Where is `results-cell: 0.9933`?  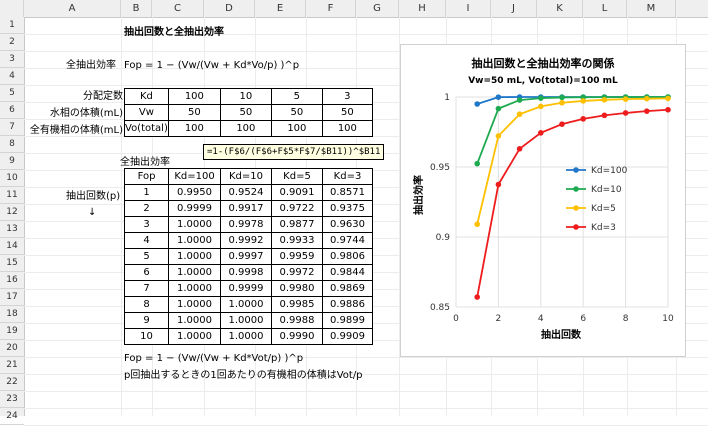
results-cell: 0.9933 is located at coordinates (297, 240).